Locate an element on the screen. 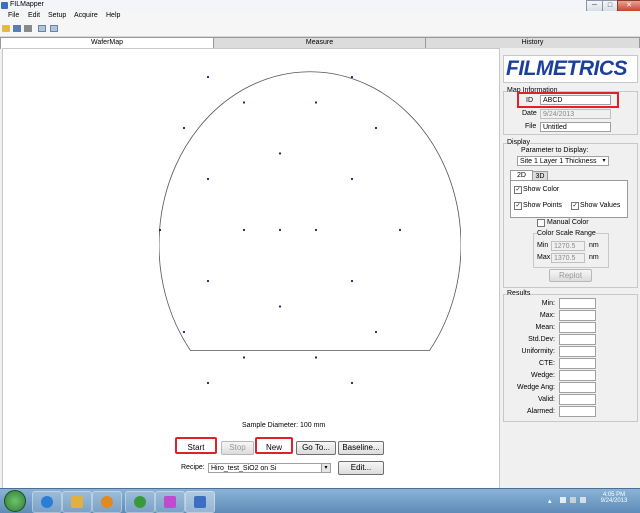 The image size is (640, 513). id-input: ABCD is located at coordinates (575, 100).